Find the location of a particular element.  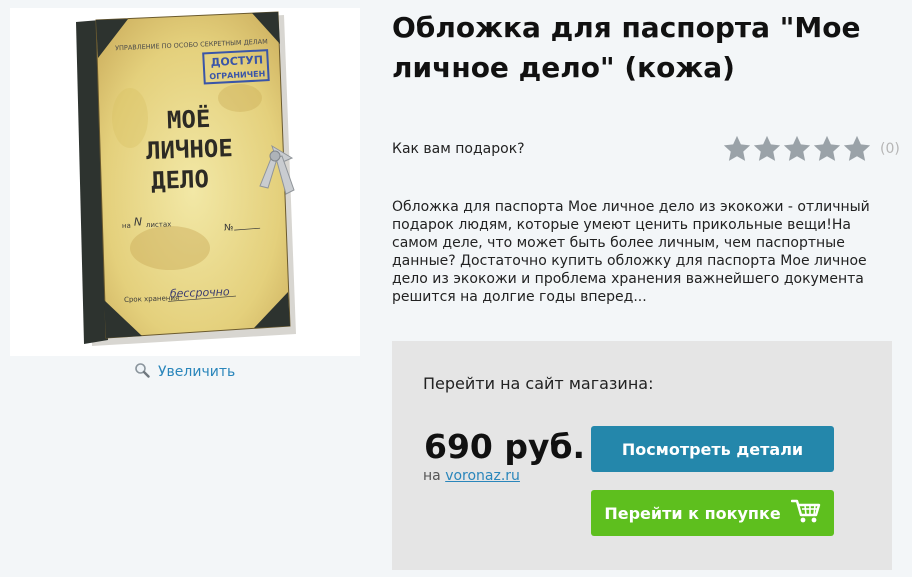

view-details-button: Посмотреть детали is located at coordinates (712, 449).